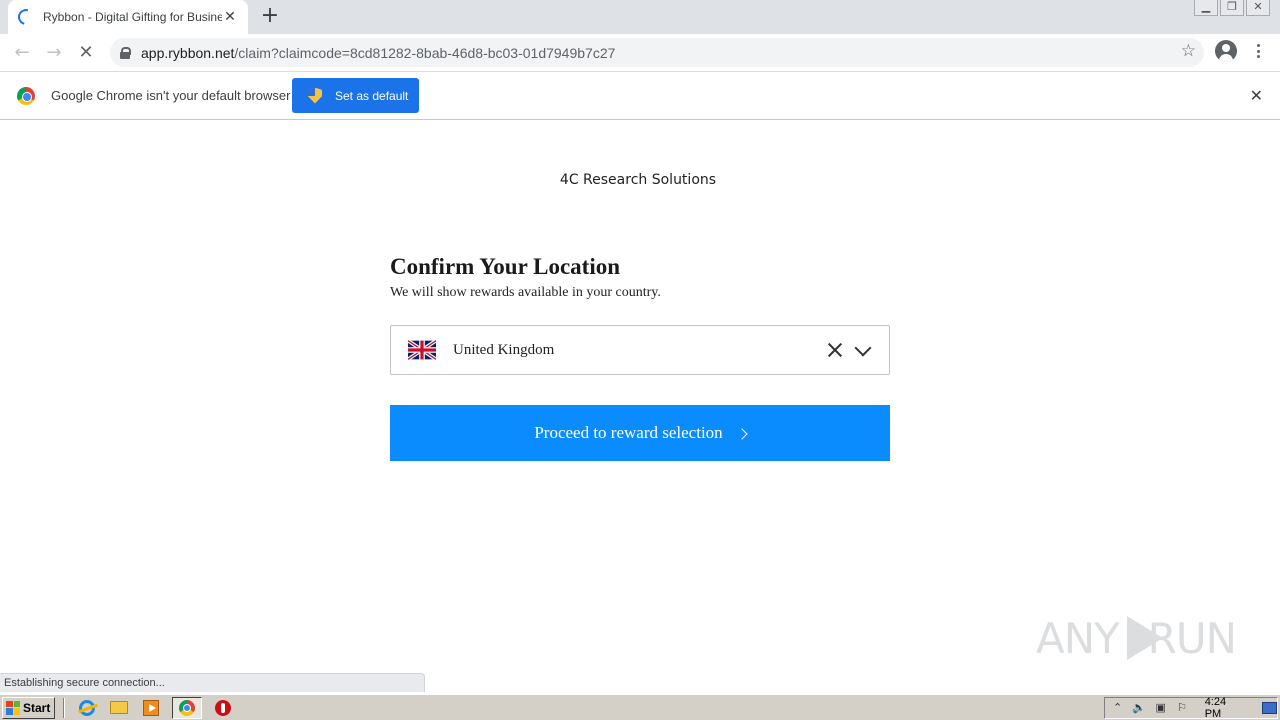 This screenshot has height=720, width=1280. Describe the element at coordinates (64, 707) in the screenshot. I see `taskbar-separator` at that location.